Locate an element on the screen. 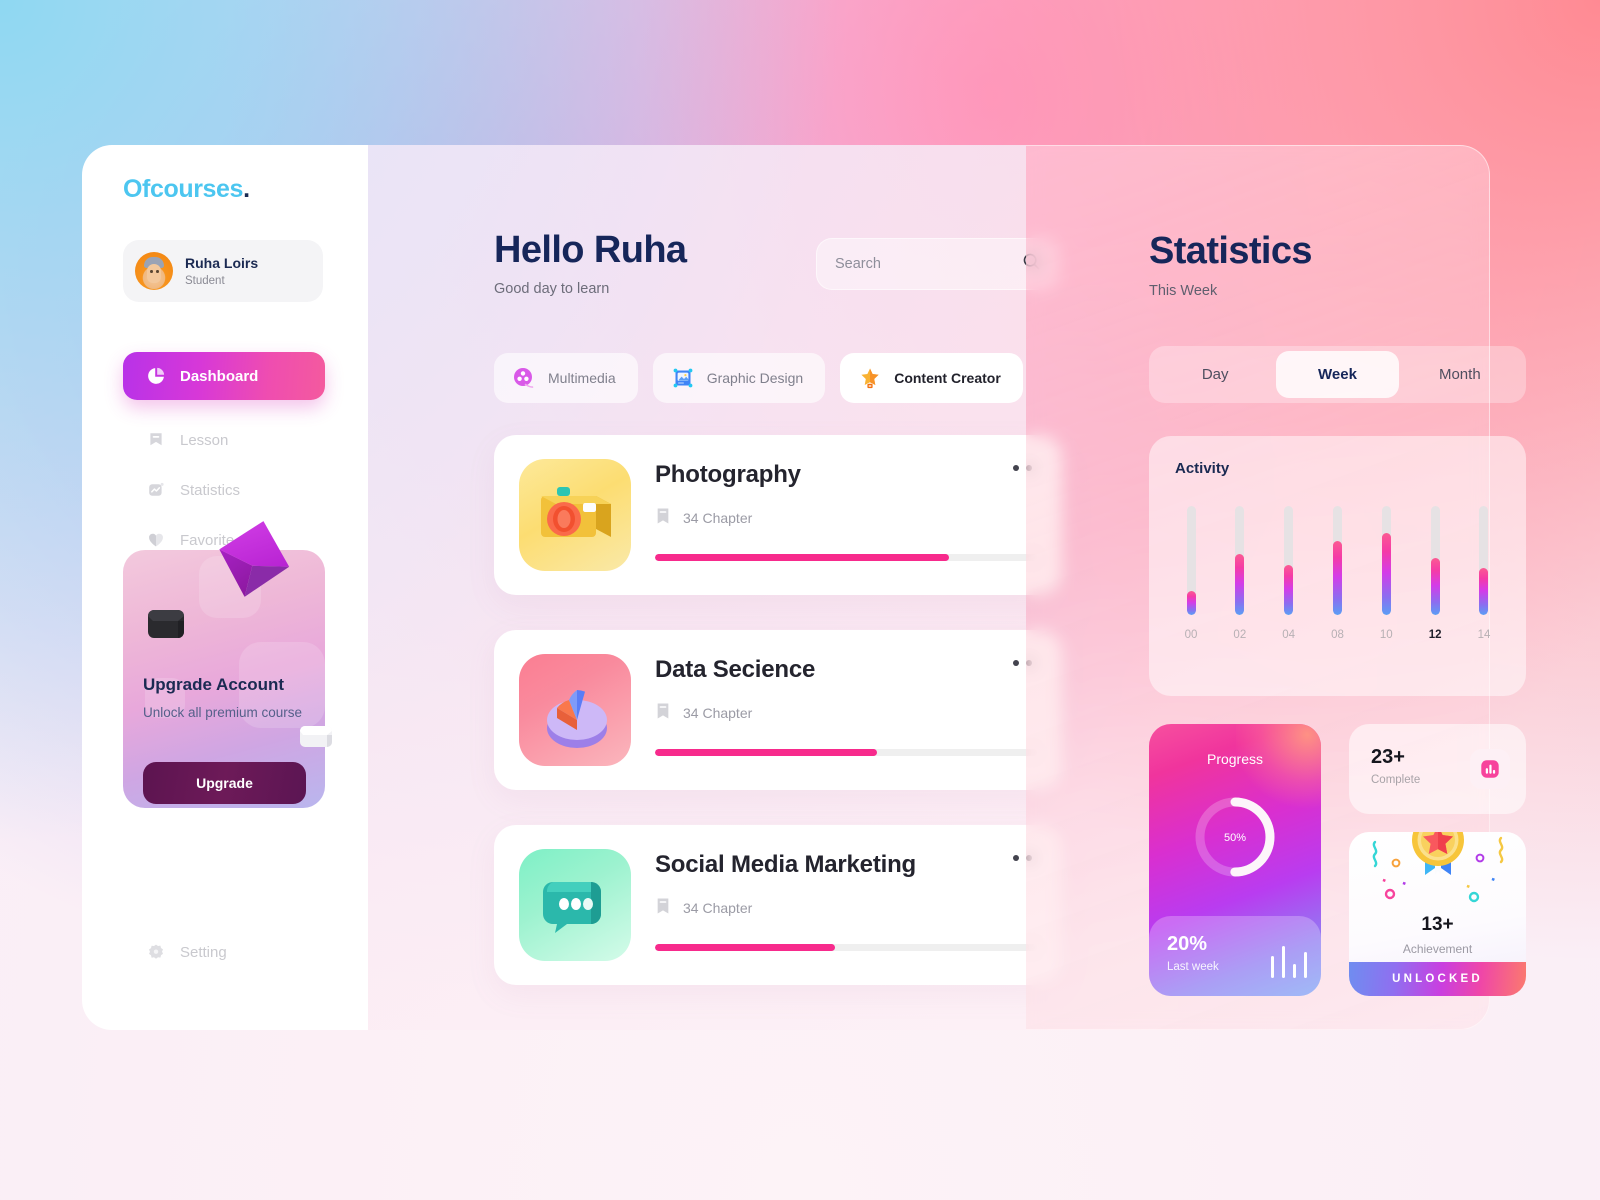  medal-star-icon is located at coordinates (1438, 860).